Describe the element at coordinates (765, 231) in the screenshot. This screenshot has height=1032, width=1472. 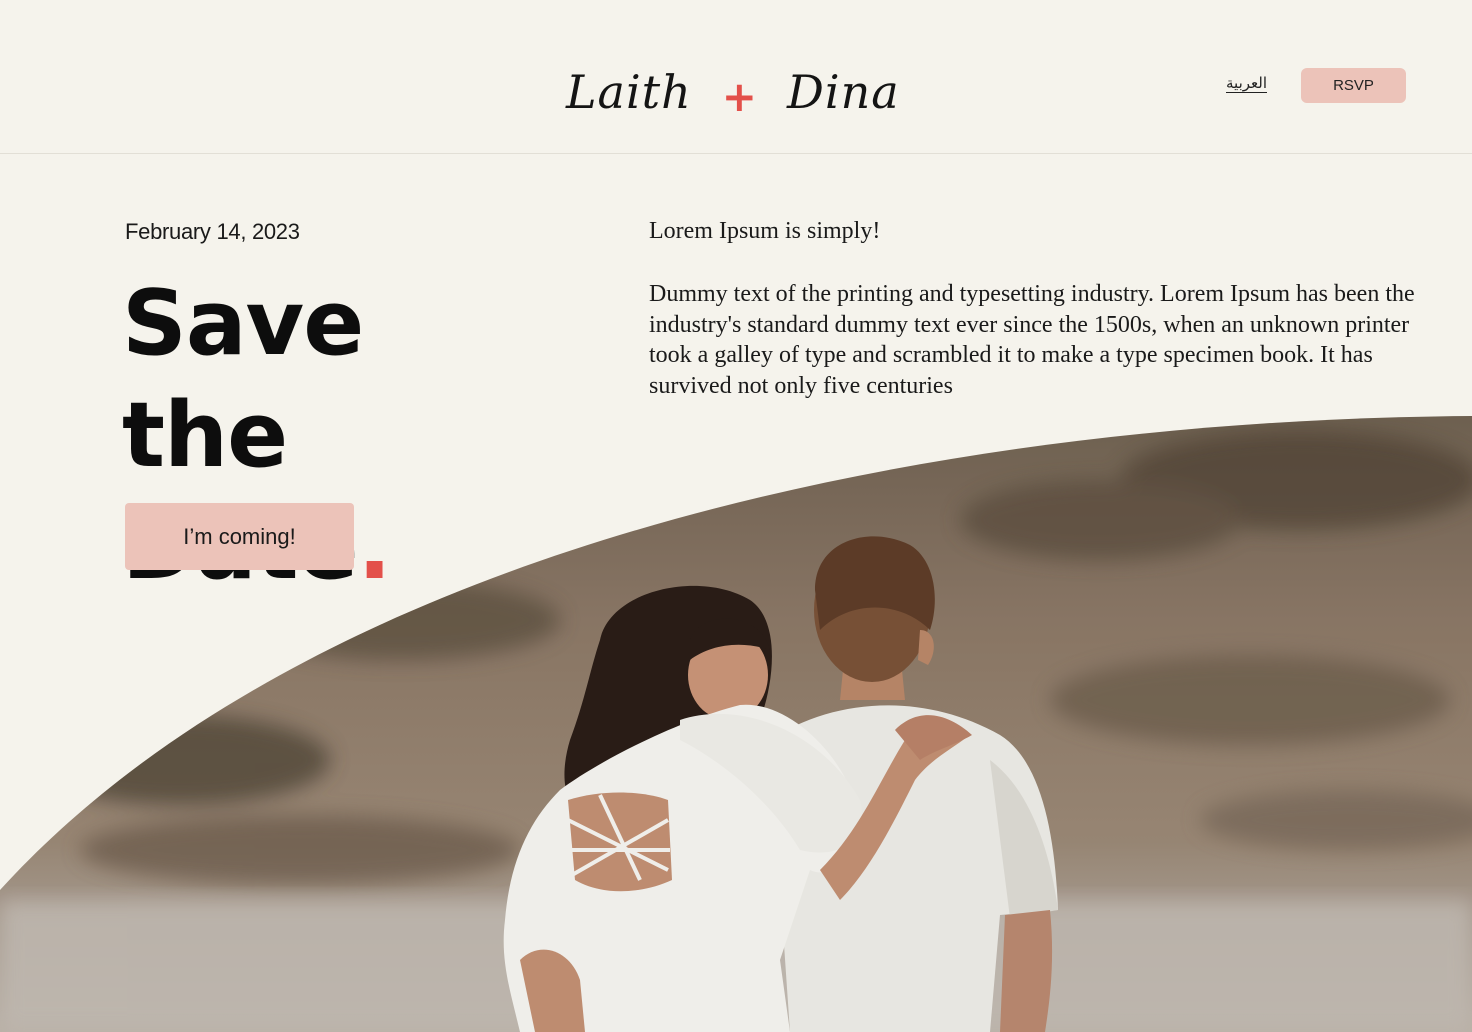
I see `intro-heading: Lorem Ipsum is simply!` at that location.